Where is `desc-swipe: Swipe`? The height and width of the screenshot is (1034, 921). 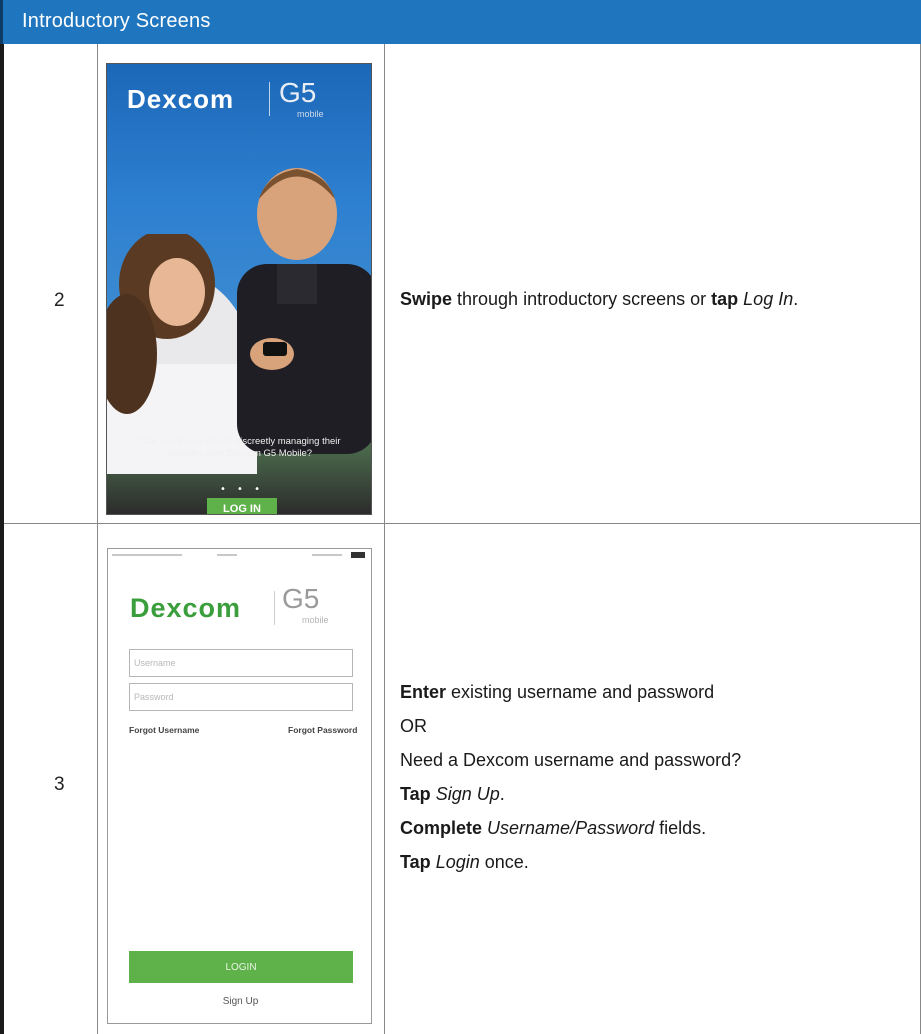 desc-swipe: Swipe is located at coordinates (426, 299).